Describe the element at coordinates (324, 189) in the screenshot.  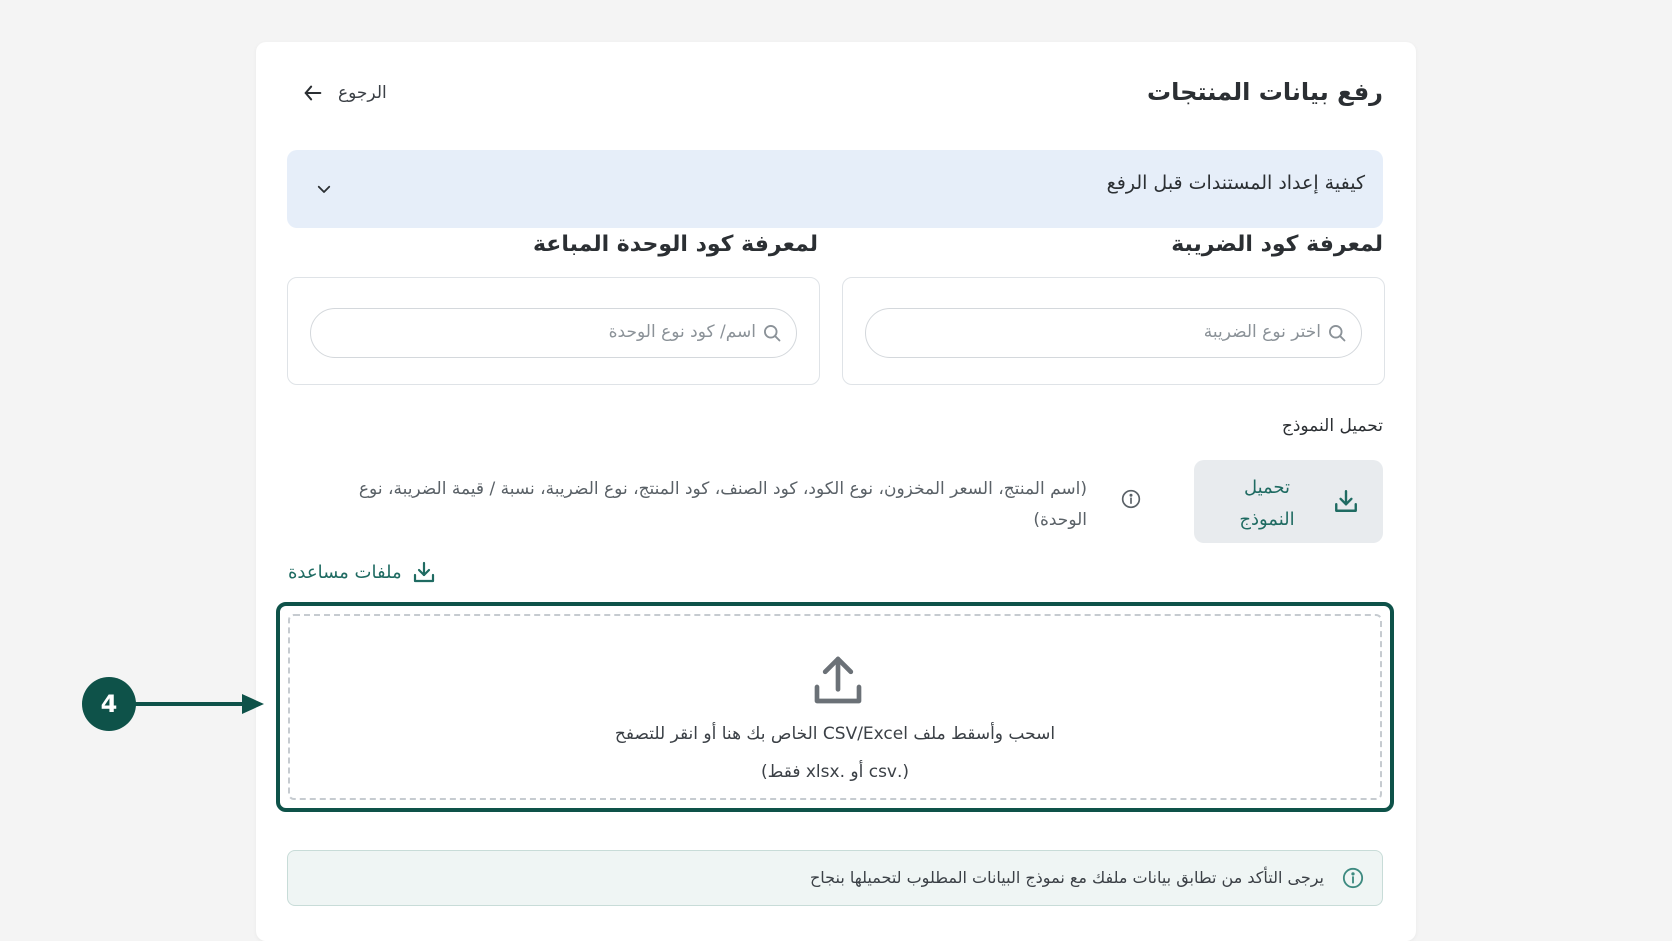
I see `chevron-down-icon` at that location.